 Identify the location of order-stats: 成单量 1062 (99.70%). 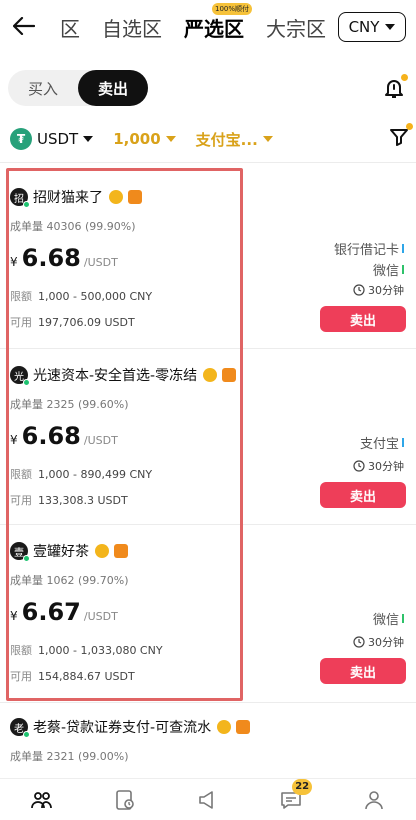
(69, 580).